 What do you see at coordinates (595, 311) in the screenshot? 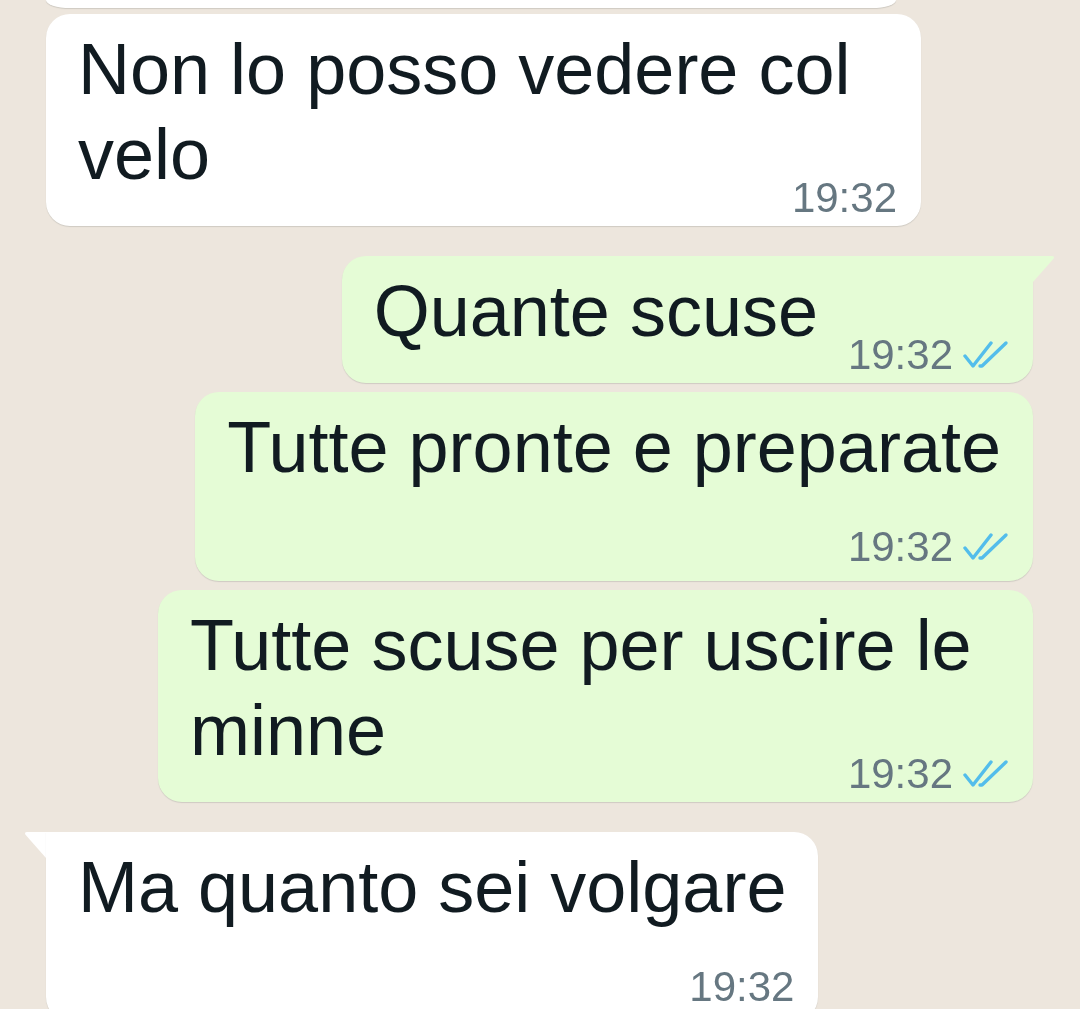
I see `message-text: Quante scuse` at bounding box center [595, 311].